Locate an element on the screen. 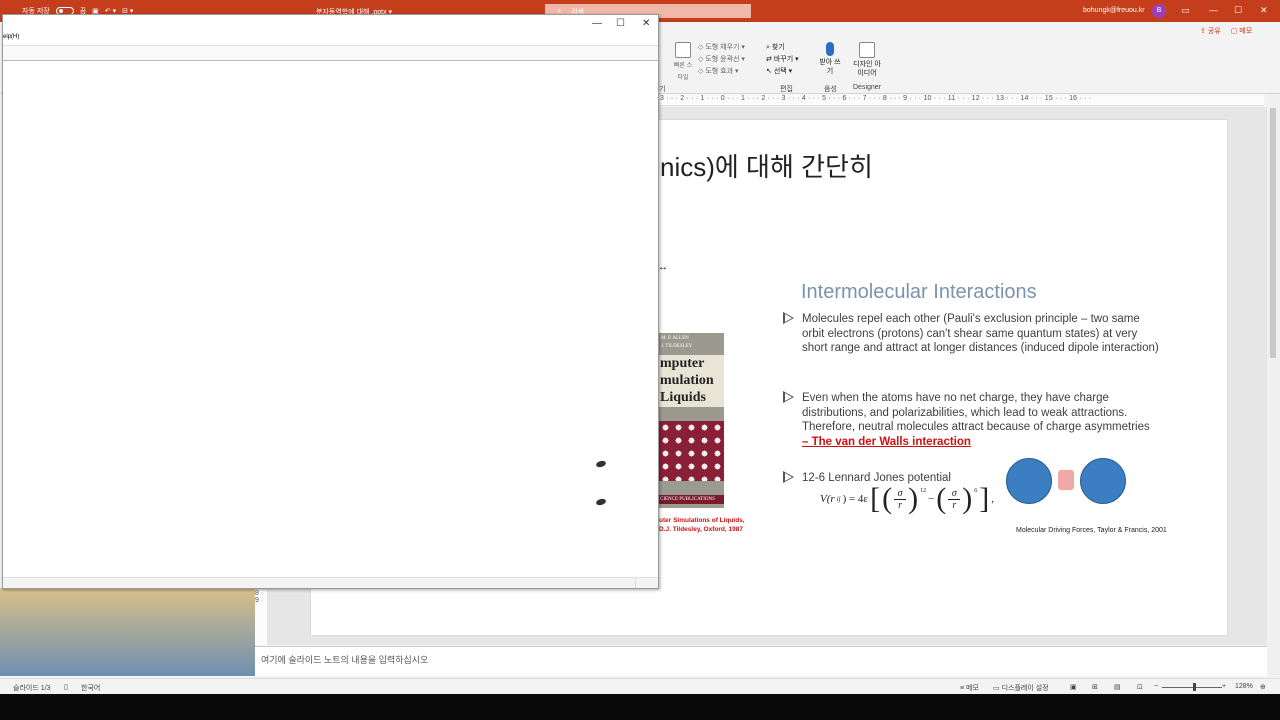  normal-view-icon: ▣ is located at coordinates (1073, 687).